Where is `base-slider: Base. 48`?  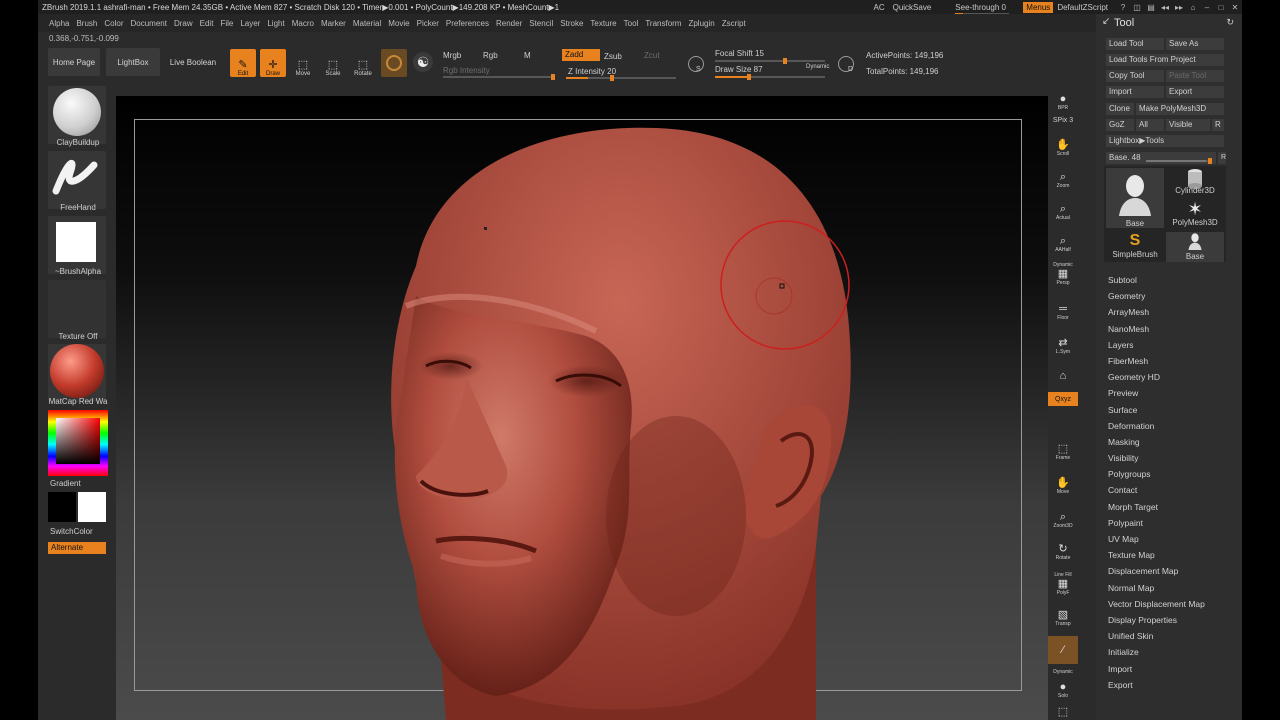 base-slider: Base. 48 is located at coordinates (1161, 158).